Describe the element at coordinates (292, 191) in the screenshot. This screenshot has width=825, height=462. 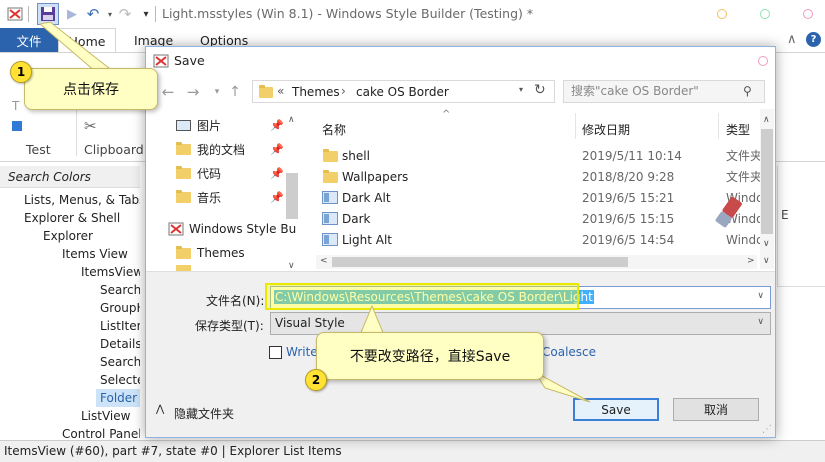
I see `nav-scrollbar: ∧ ∨` at that location.